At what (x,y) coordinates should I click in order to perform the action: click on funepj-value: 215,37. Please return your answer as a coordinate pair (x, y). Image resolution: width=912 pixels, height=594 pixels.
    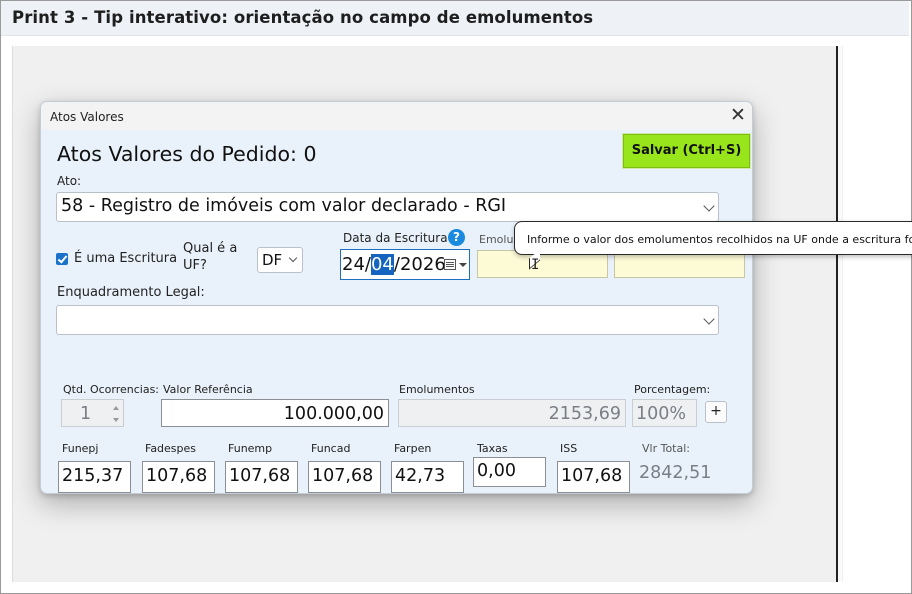
    Looking at the image, I should click on (93, 476).